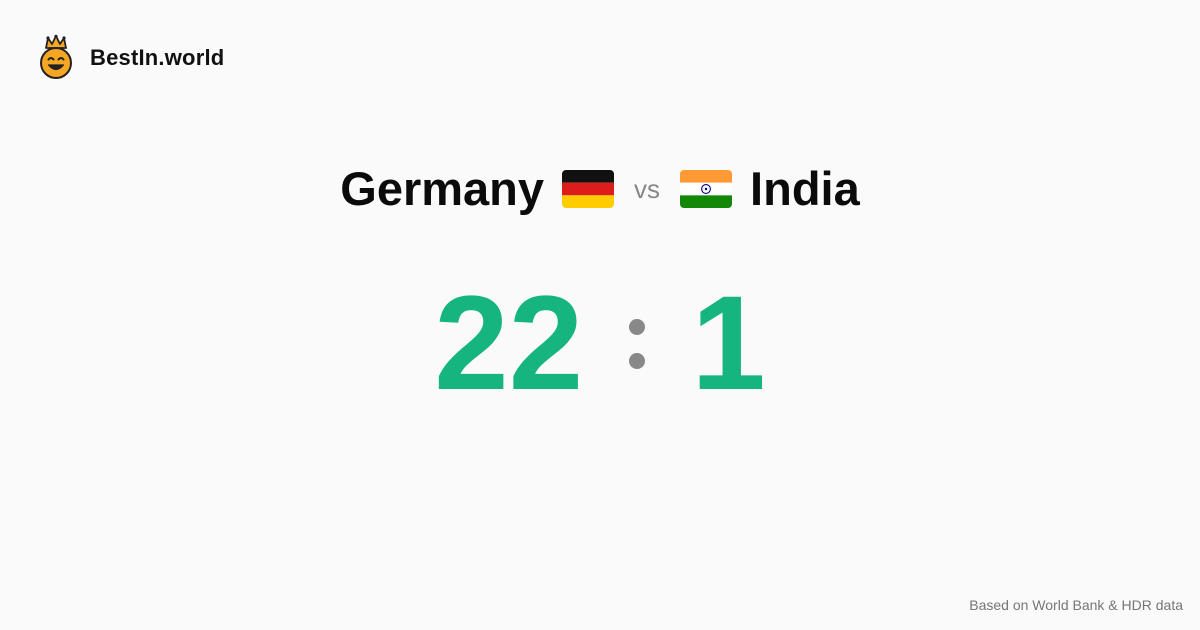 This screenshot has width=1200, height=630. Describe the element at coordinates (442, 188) in the screenshot. I see `left-country-name: Germany` at that location.